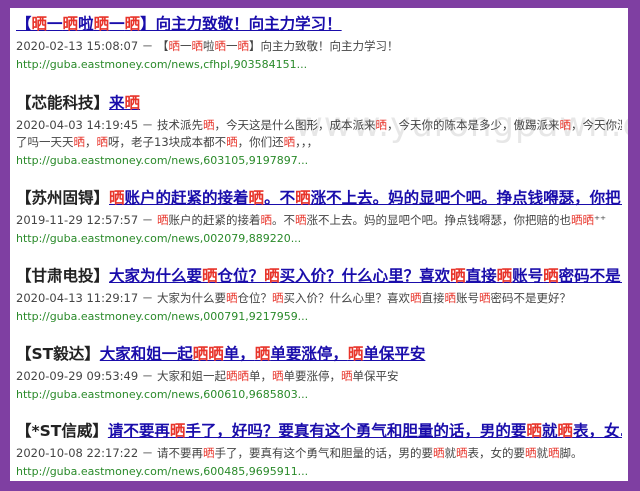  I want to click on result-title: 【晒一晒啦晒一晒】向主力致敬！向主力学习！, so click(319, 24).